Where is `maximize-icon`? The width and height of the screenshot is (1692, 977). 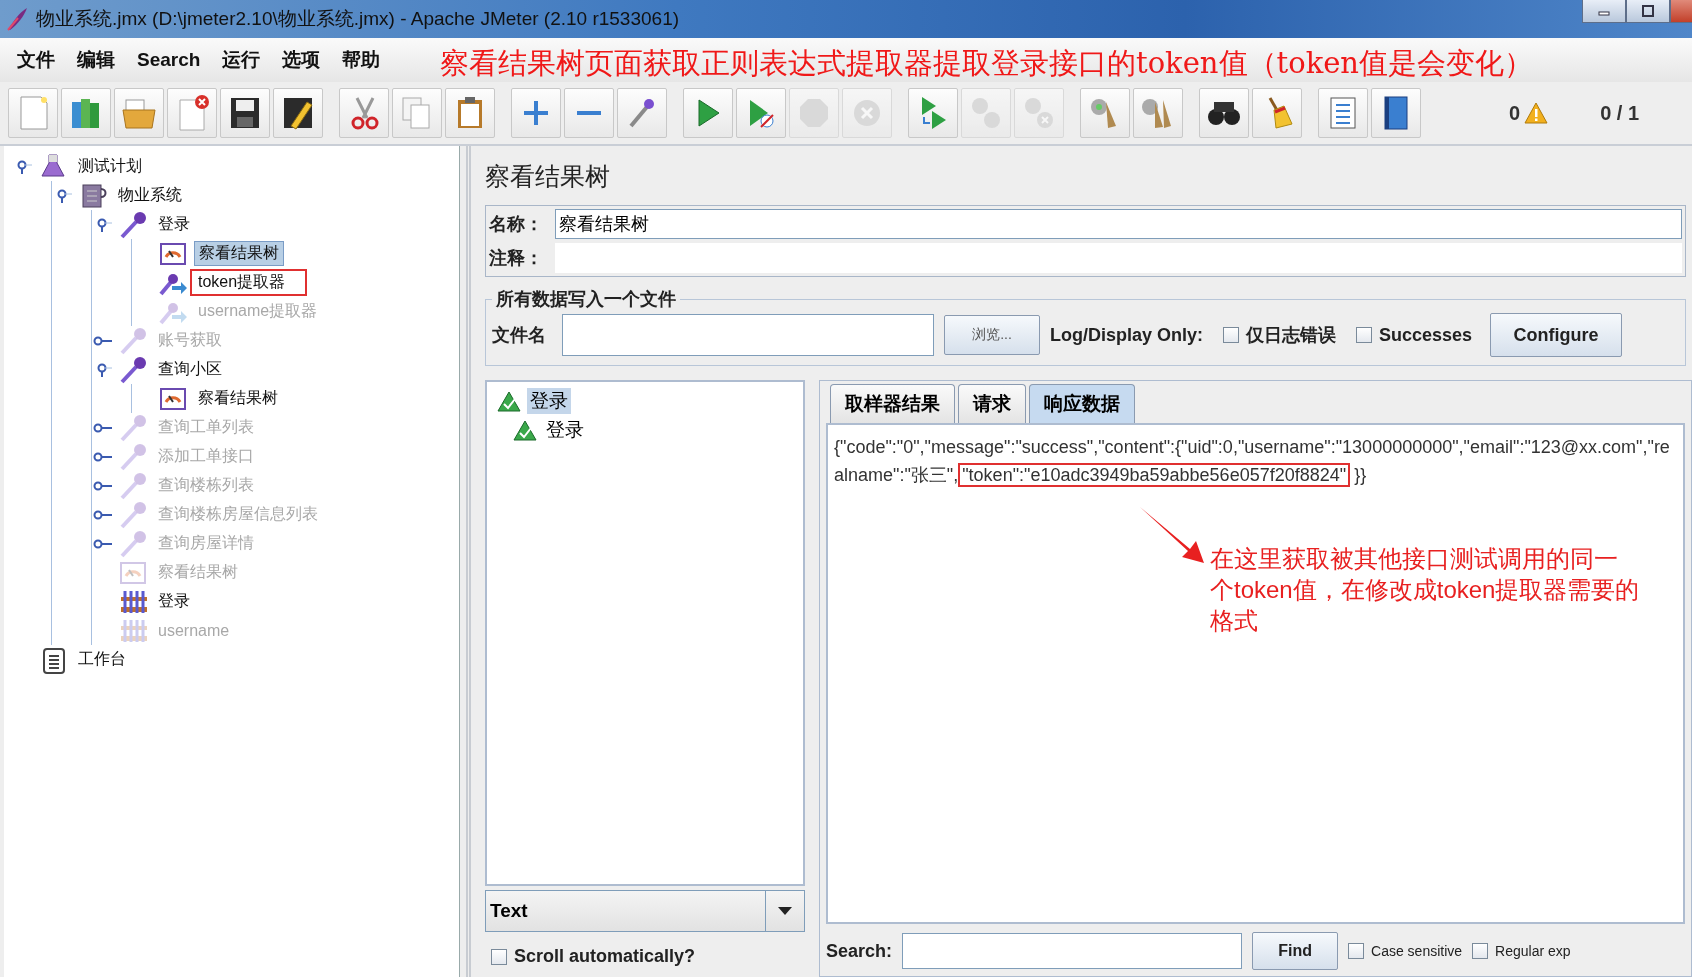 maximize-icon is located at coordinates (1648, 11).